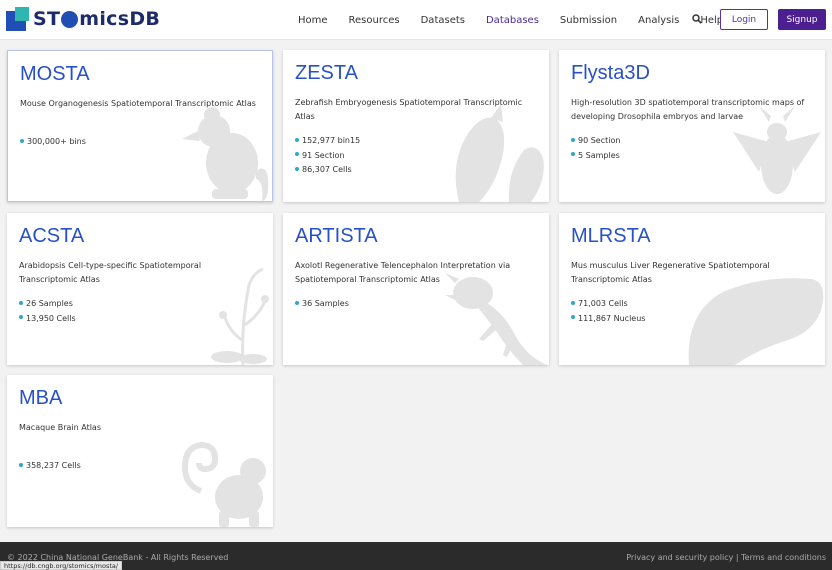  I want to click on stomicsdb-logo: ST micsDB, so click(83, 19).